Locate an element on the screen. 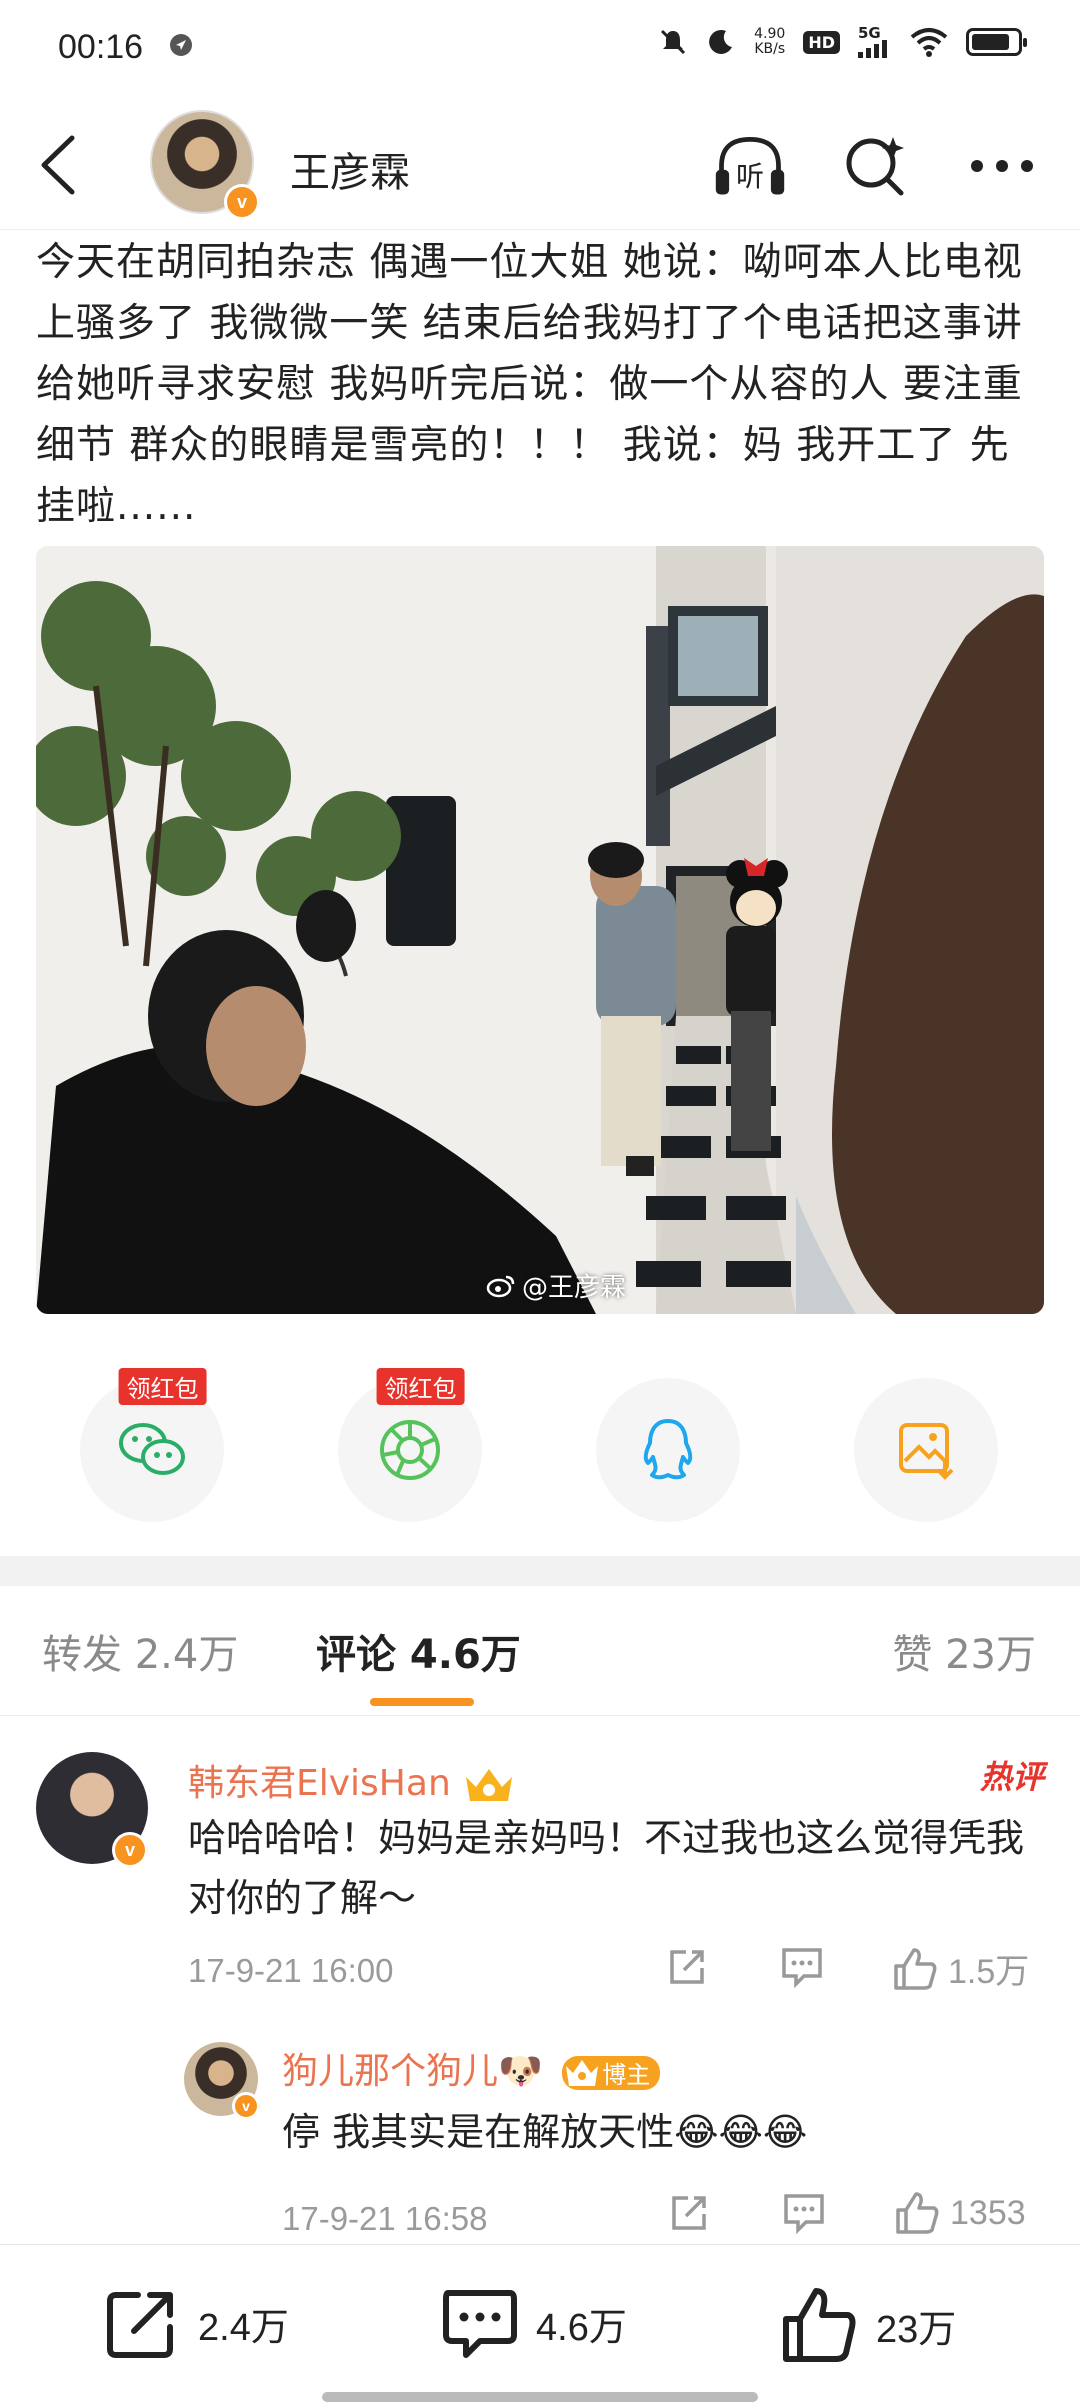 The height and width of the screenshot is (2408, 1080). search-icon is located at coordinates (875, 166).